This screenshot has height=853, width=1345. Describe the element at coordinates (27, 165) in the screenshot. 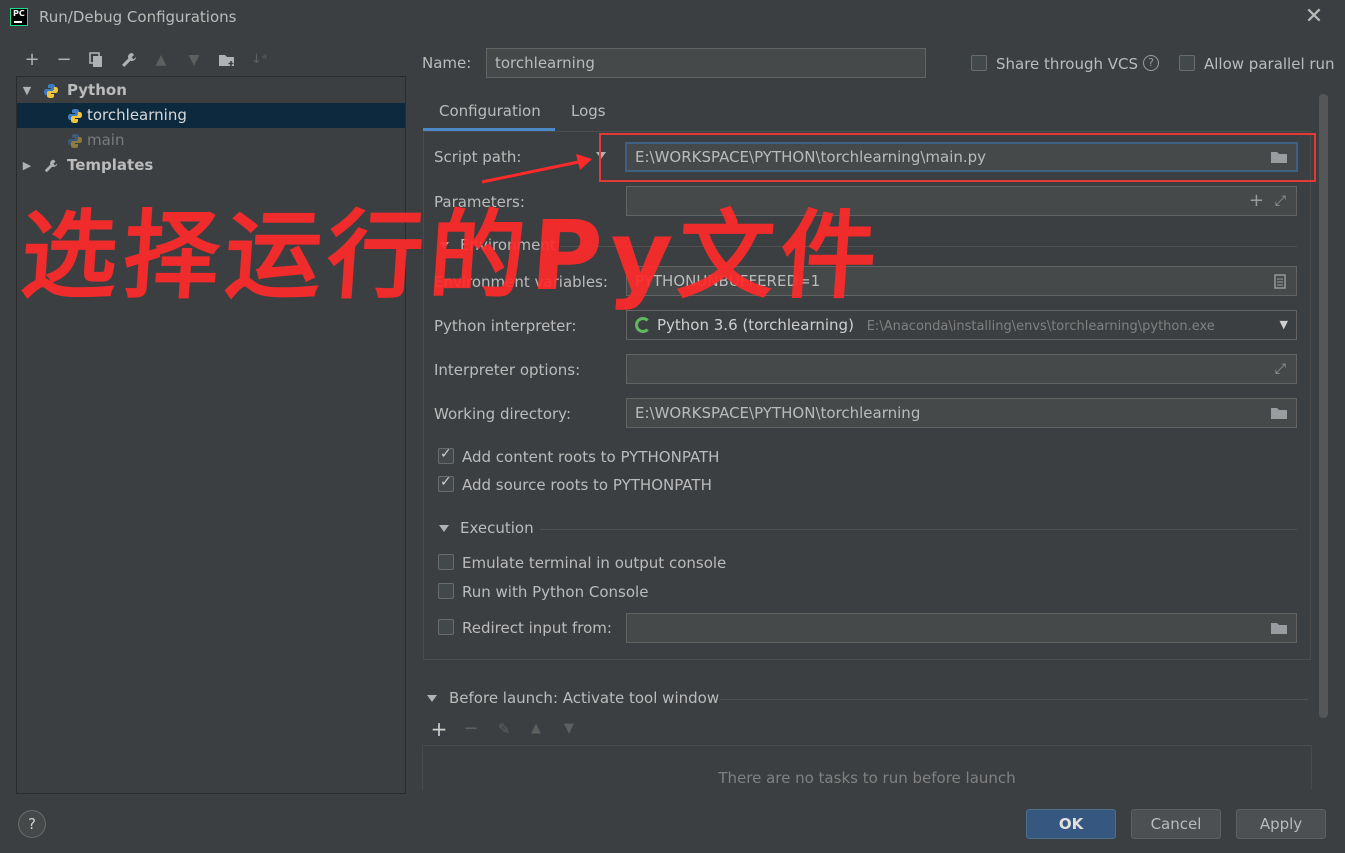

I see `collapse-arrow-icon: ▶` at that location.